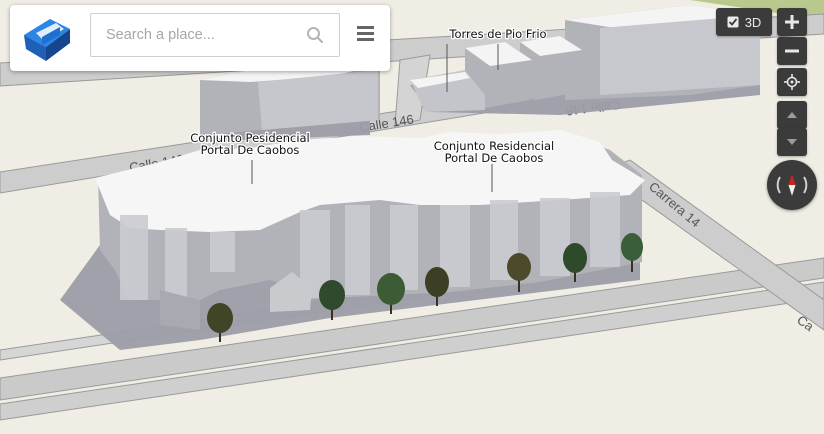  I want to click on triangle-down-icon, so click(792, 142).